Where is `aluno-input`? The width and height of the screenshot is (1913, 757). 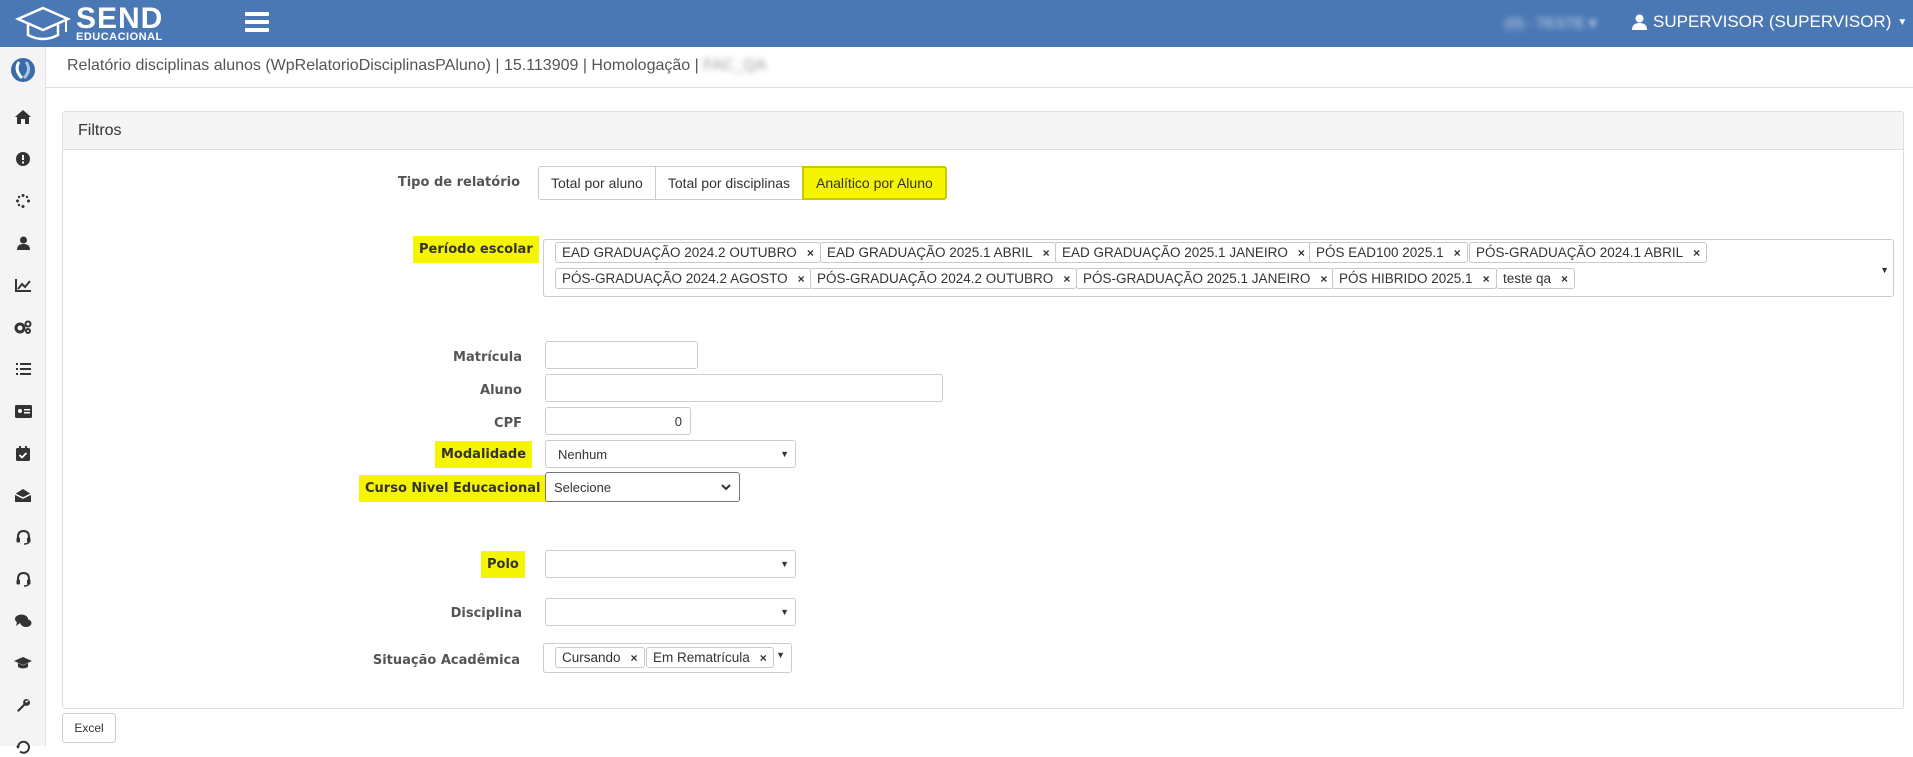
aluno-input is located at coordinates (744, 388).